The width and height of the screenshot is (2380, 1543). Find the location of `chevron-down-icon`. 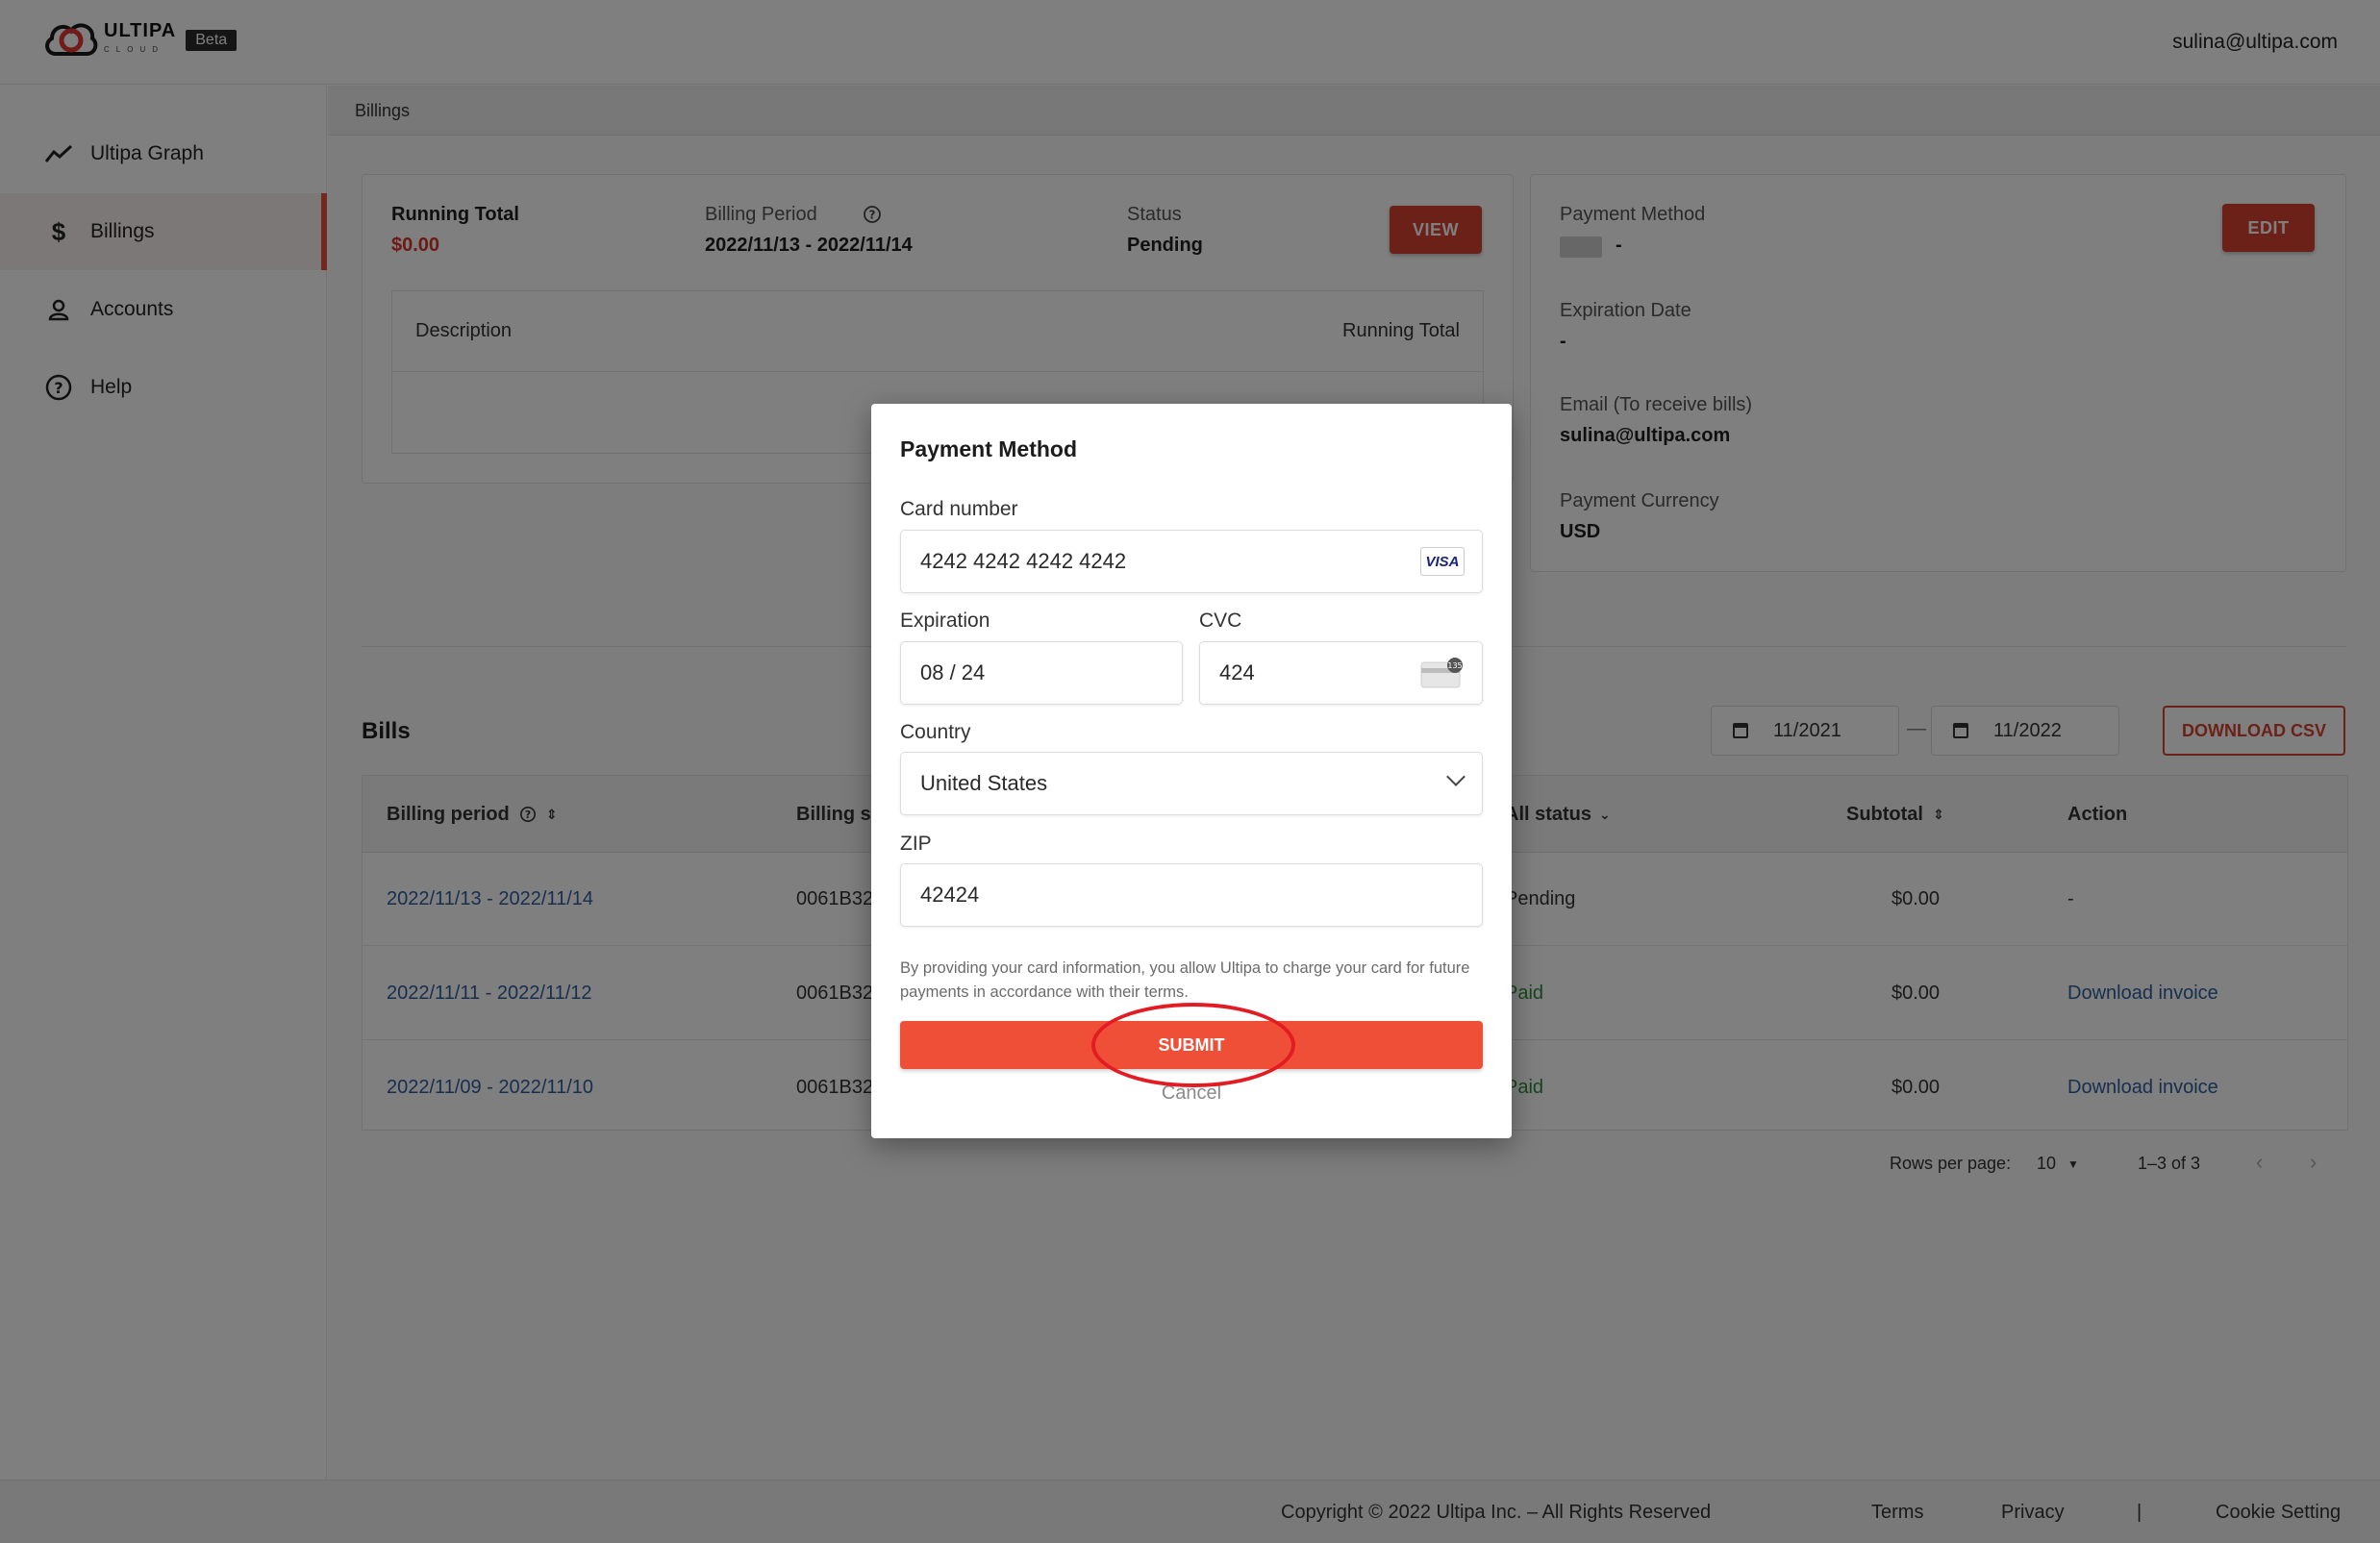

chevron-down-icon is located at coordinates (1456, 777).